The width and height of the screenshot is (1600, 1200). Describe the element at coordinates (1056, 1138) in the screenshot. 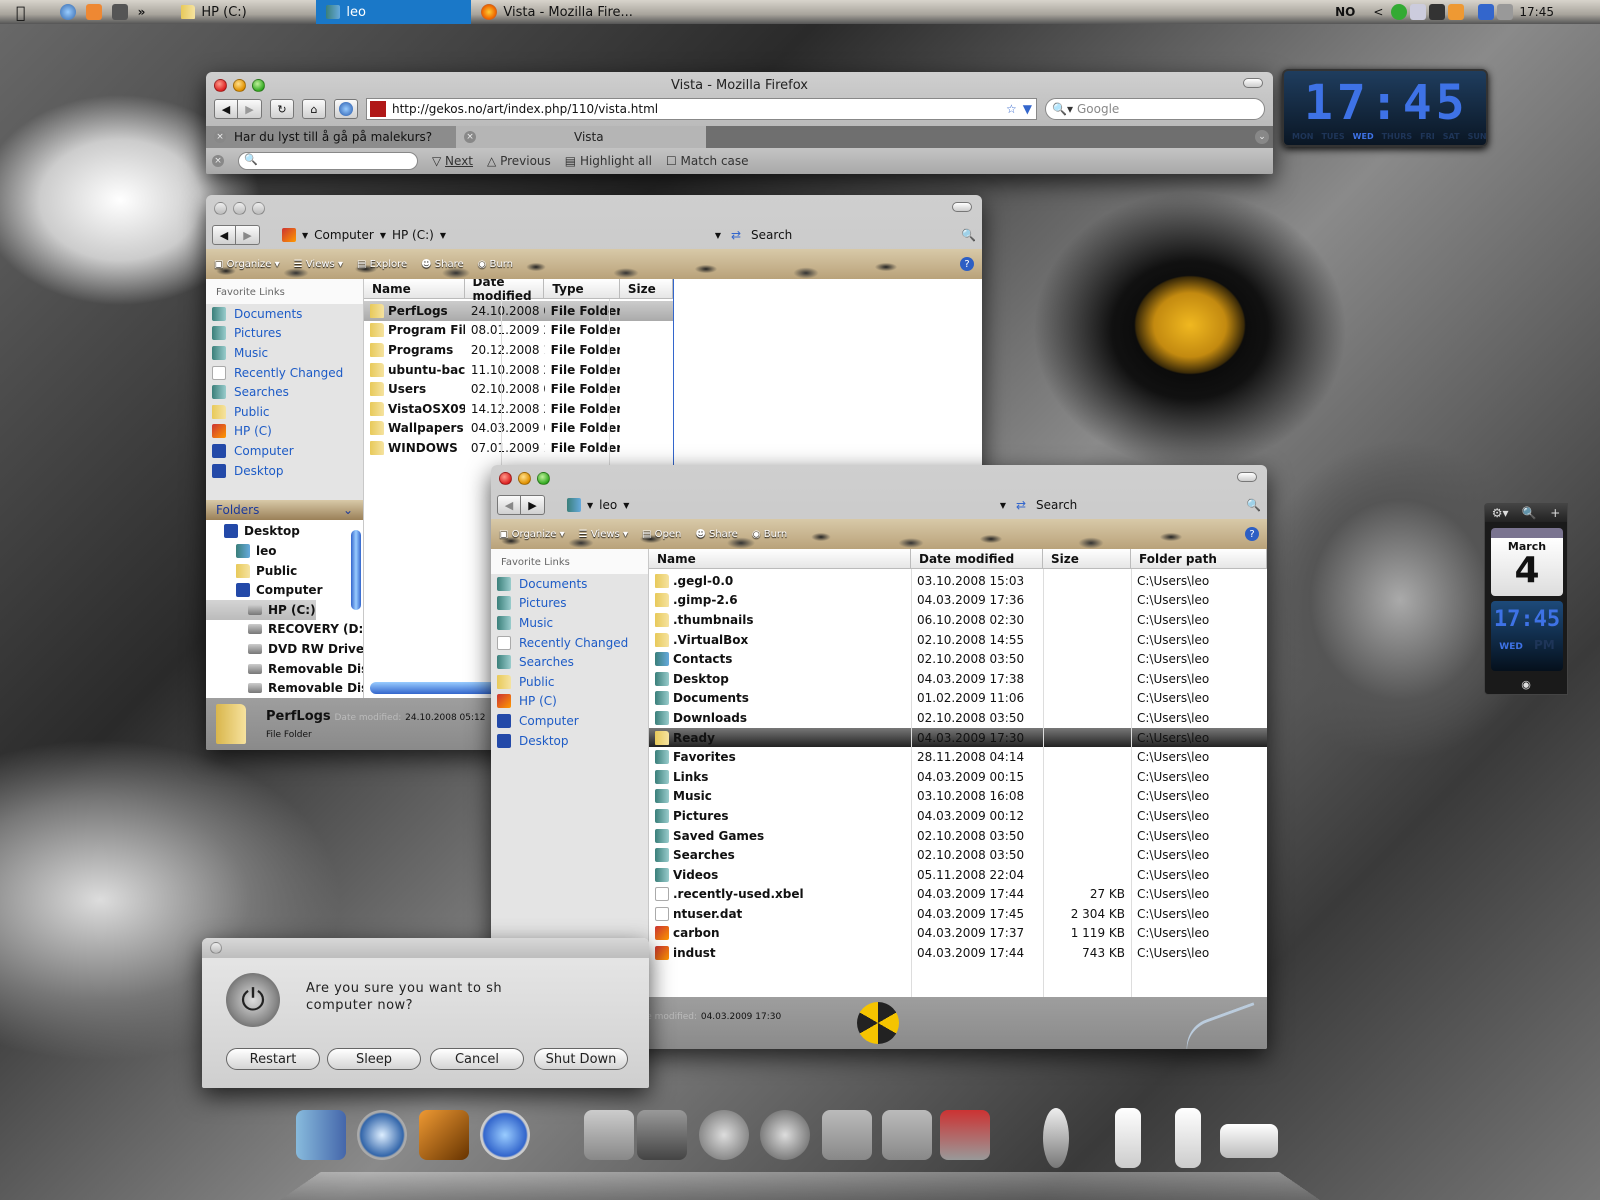

I see `dock-trash-icon` at that location.